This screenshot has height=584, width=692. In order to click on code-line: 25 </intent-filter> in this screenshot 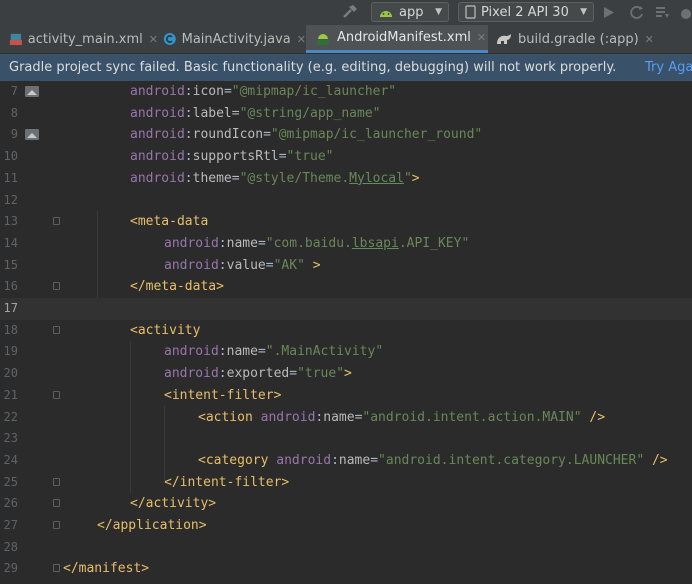, I will do `click(346, 483)`.